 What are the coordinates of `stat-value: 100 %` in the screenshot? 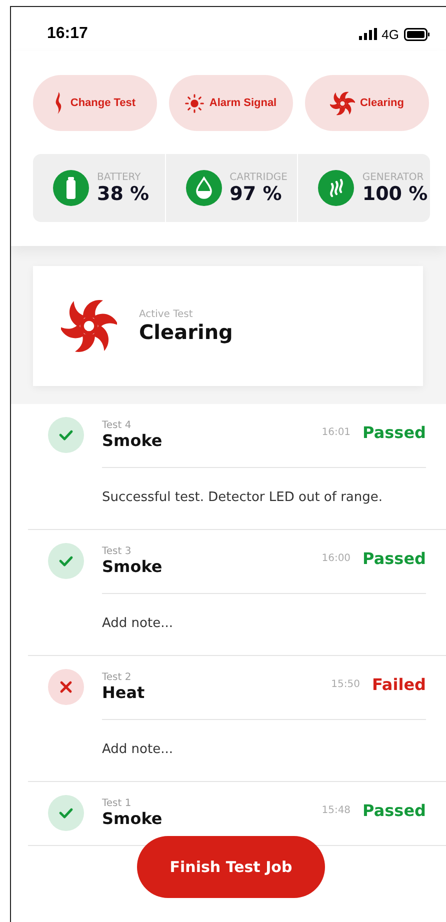 It's located at (395, 193).